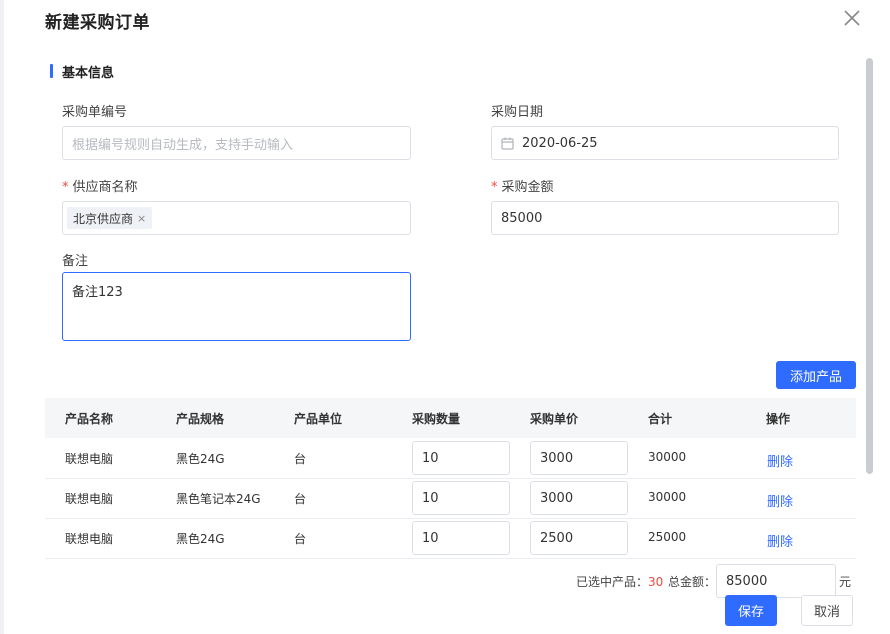 The height and width of the screenshot is (634, 890). What do you see at coordinates (747, 581) in the screenshot?
I see `total-amount-value: 85000` at bounding box center [747, 581].